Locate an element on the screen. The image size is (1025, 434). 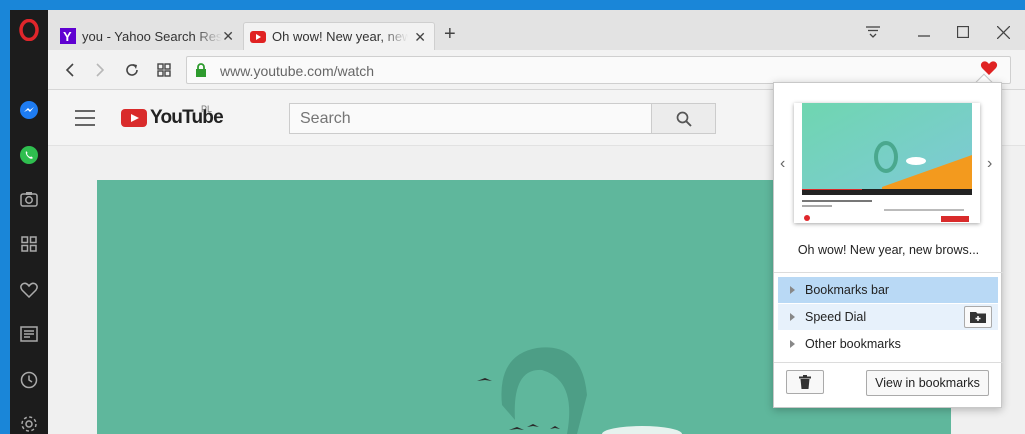
folder-label: Bookmarks bar is located at coordinates (847, 290).